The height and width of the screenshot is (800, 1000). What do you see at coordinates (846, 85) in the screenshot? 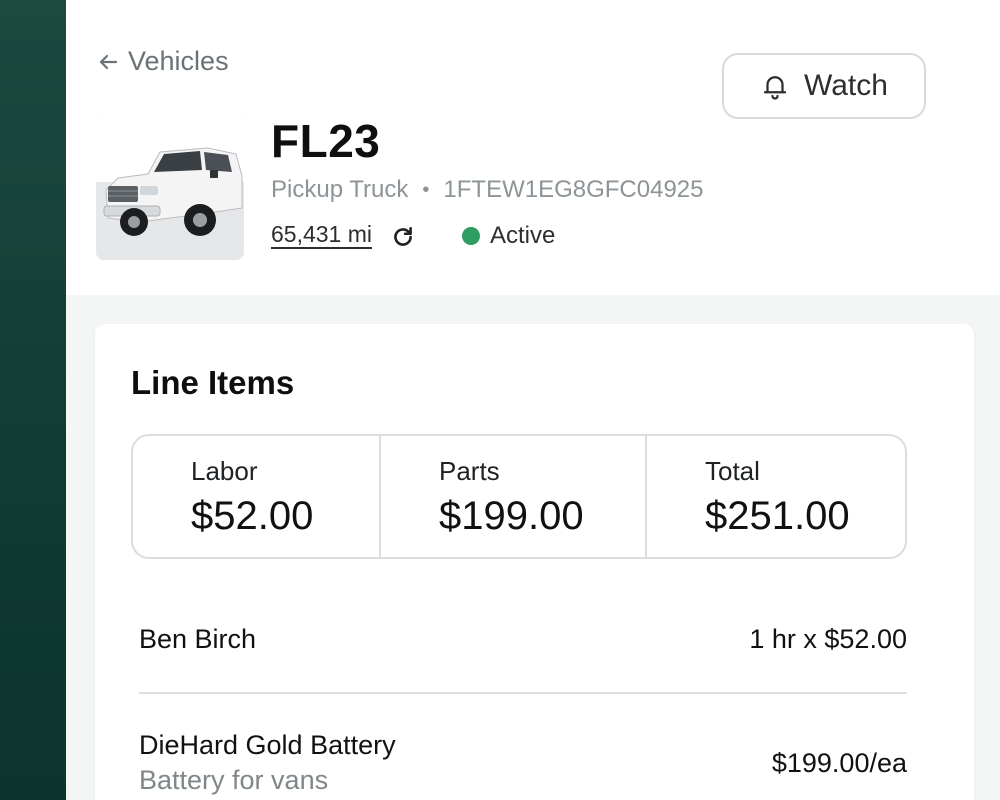
I see `watch-button-label: Watch` at bounding box center [846, 85].